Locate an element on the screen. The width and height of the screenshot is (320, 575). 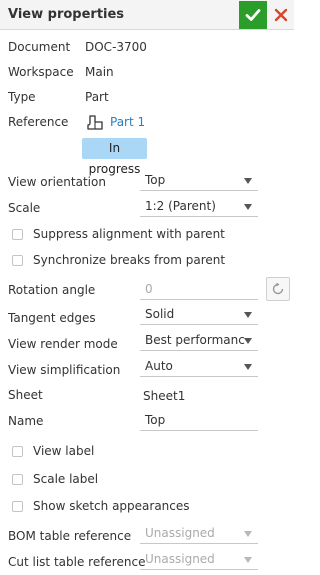
name-label: Name is located at coordinates (26, 421).